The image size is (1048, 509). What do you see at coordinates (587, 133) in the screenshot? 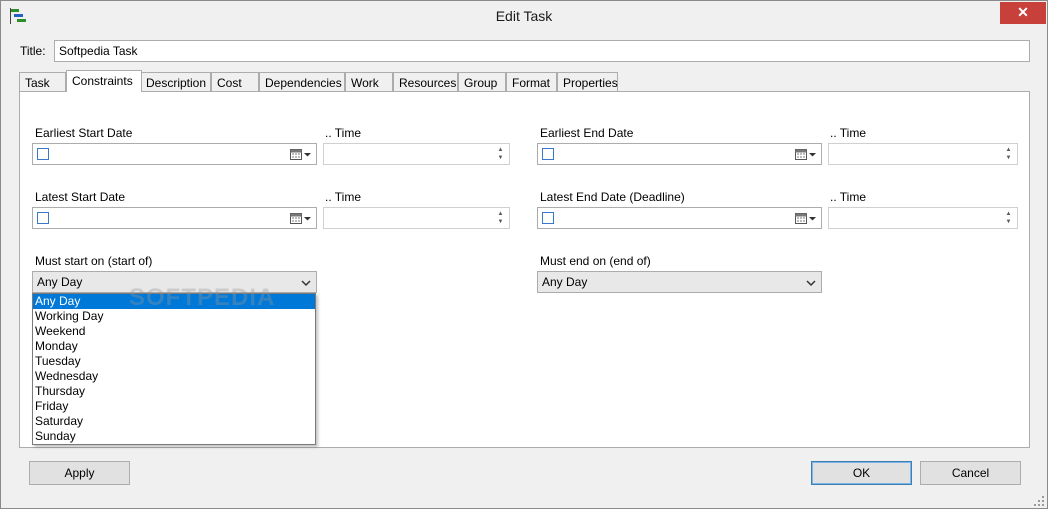
I see `earliest-end-label: Earliest End Date` at bounding box center [587, 133].